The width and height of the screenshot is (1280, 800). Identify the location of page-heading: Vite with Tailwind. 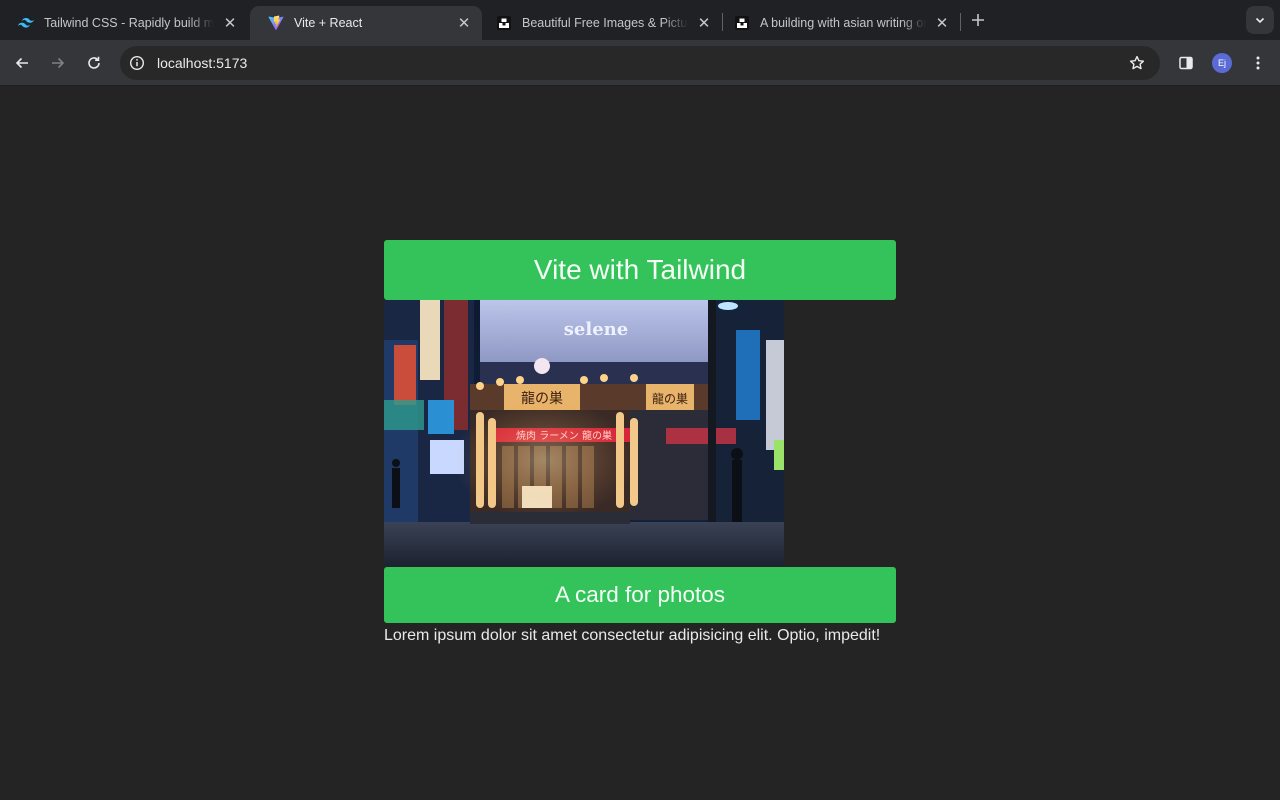
(640, 270).